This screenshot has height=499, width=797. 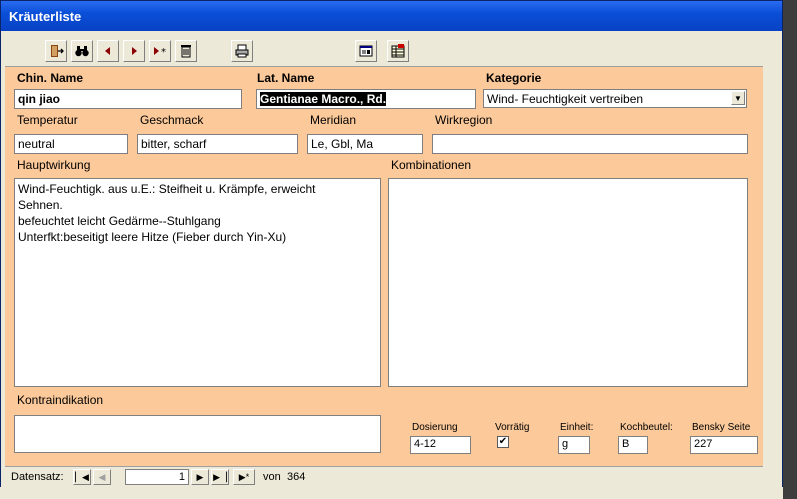 What do you see at coordinates (56, 51) in the screenshot?
I see `exit-door-icon` at bounding box center [56, 51].